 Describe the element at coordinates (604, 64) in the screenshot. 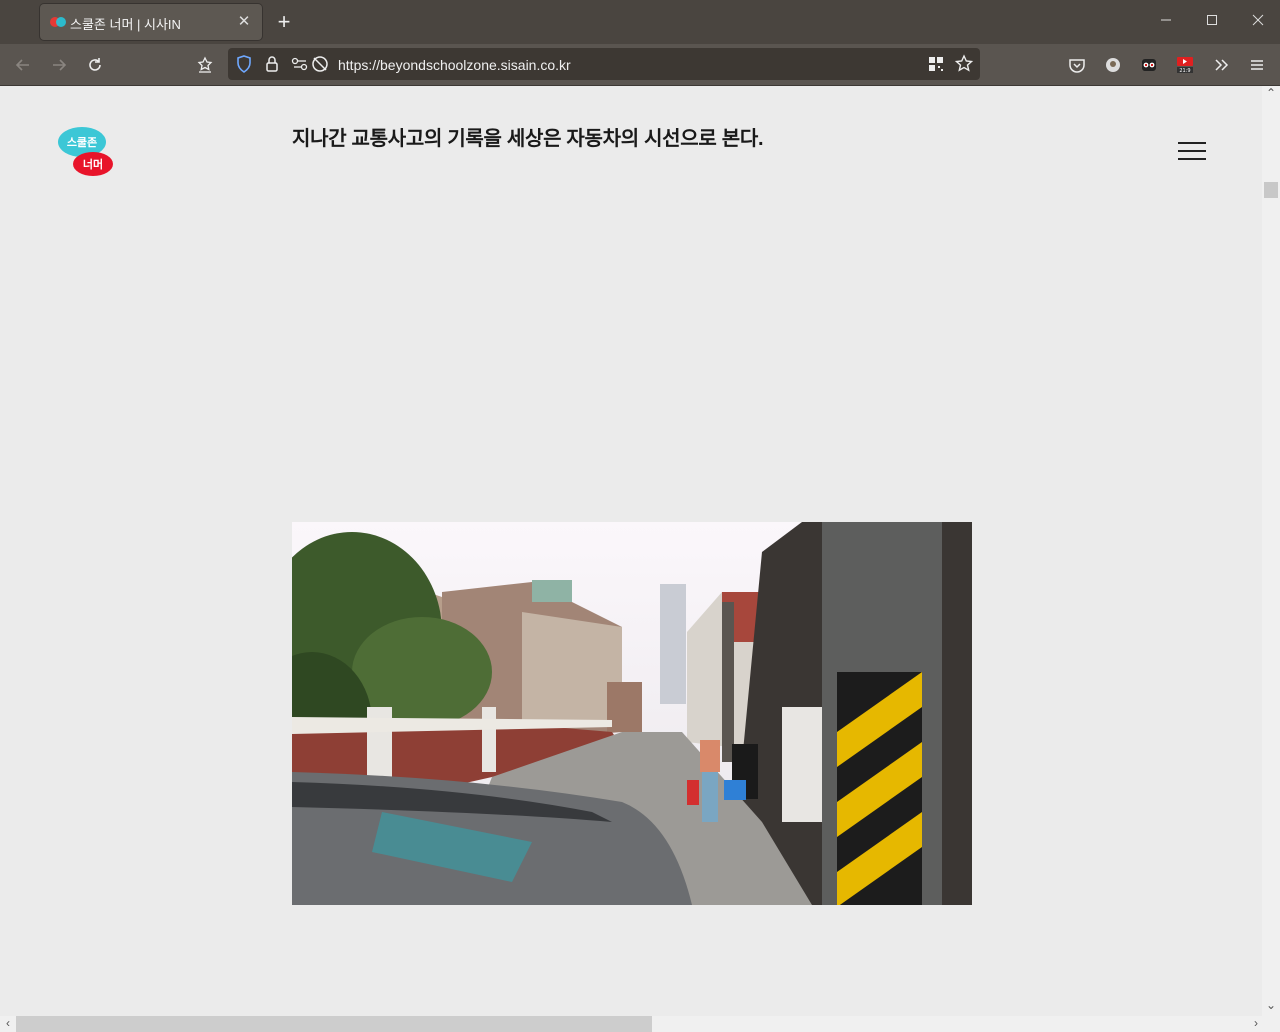

I see `url-bar: https://beyondschoolzone.sisain.co.kr` at that location.